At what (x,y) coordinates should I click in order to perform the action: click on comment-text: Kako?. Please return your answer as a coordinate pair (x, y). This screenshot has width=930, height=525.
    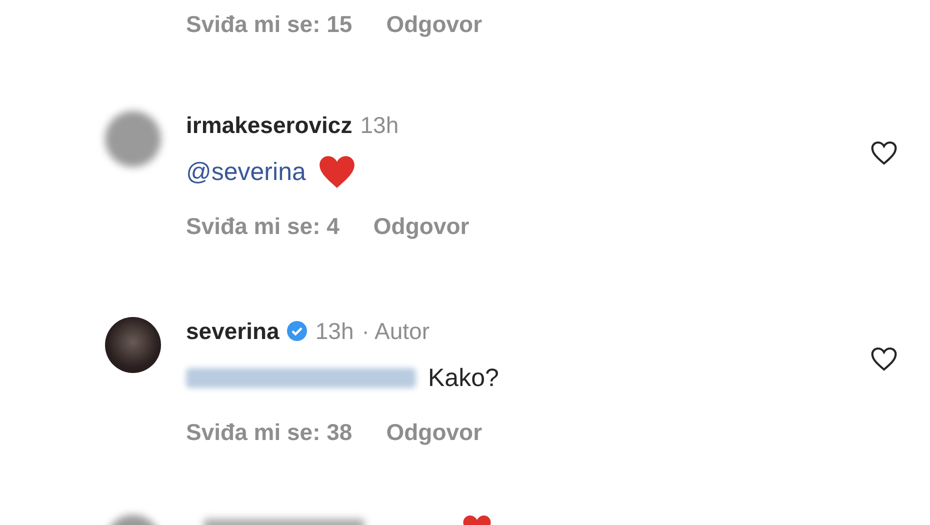
    Looking at the image, I should click on (463, 378).